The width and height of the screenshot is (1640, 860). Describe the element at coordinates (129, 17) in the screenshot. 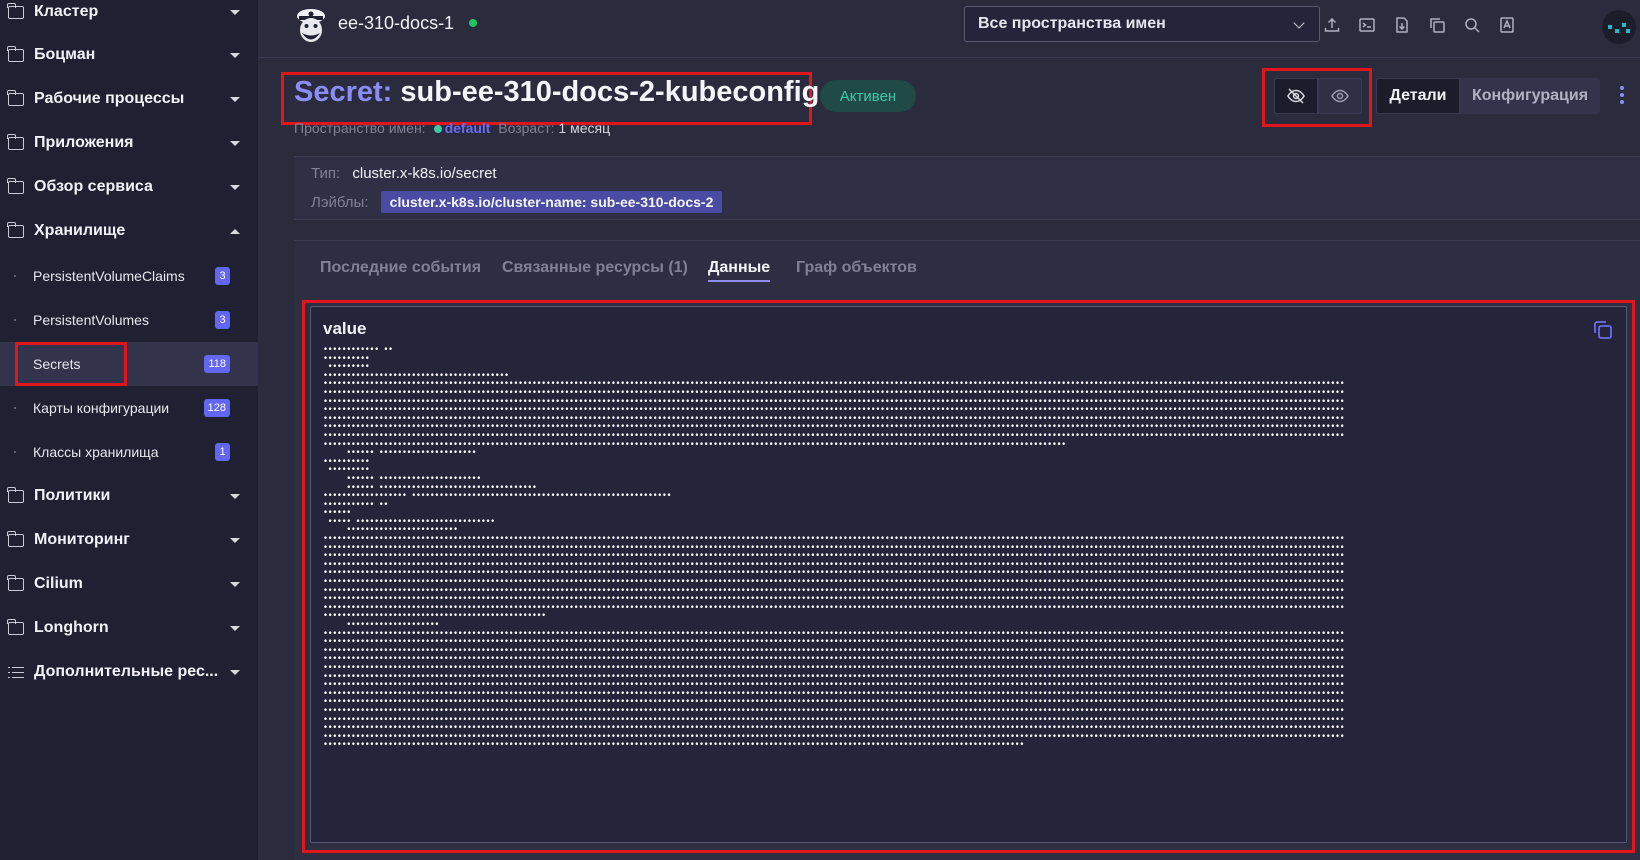

I see `sidebar-group-cluster: Кластер` at that location.